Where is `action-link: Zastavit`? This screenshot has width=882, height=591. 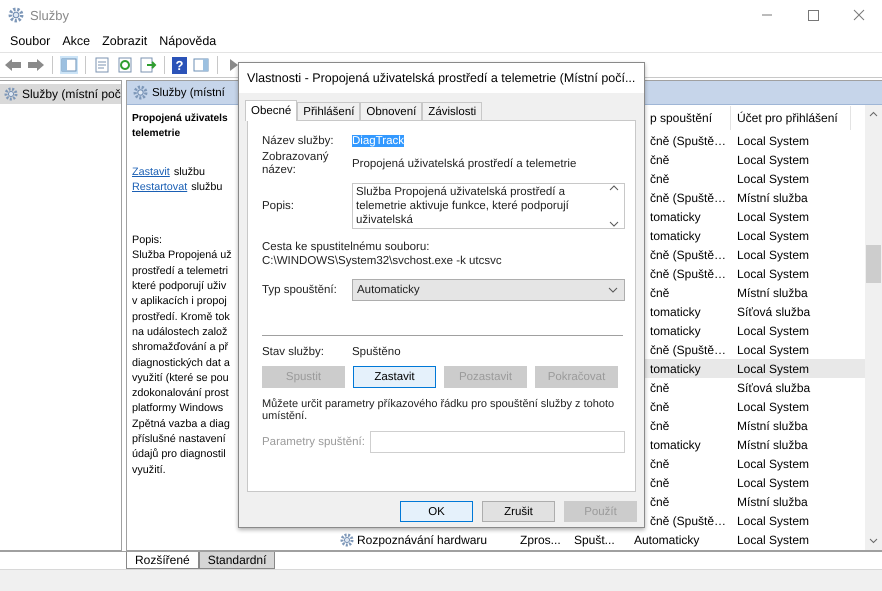 action-link: Zastavit is located at coordinates (151, 172).